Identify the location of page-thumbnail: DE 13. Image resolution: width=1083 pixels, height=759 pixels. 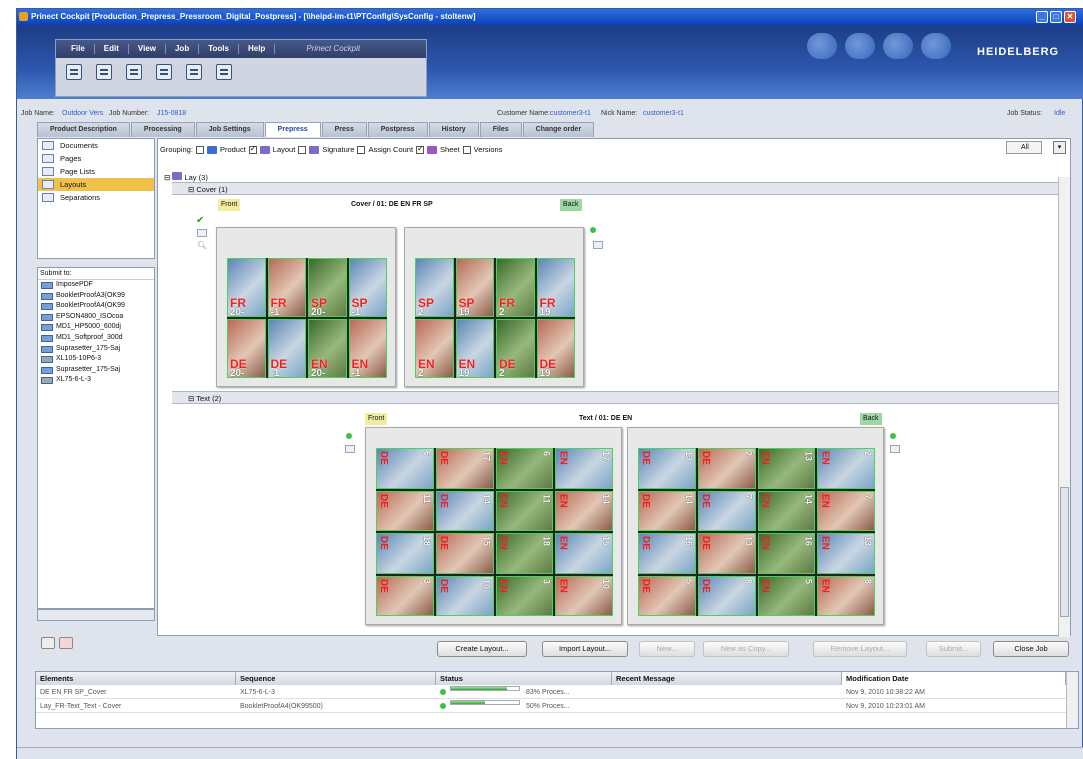
(726, 553).